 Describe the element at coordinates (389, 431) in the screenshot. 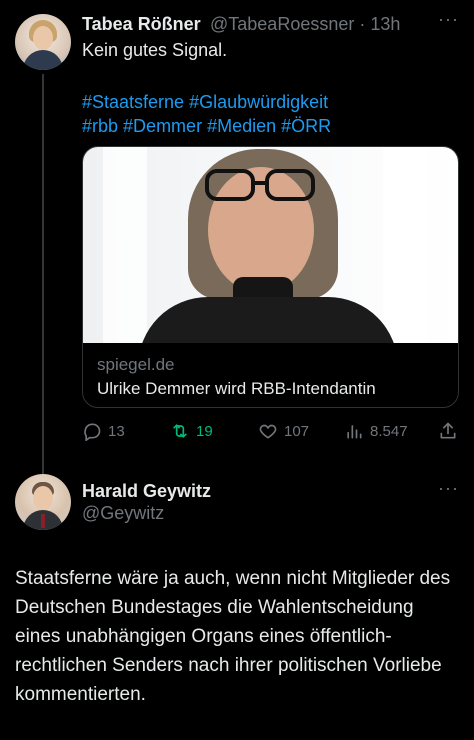

I see `views-count: 8.547` at that location.